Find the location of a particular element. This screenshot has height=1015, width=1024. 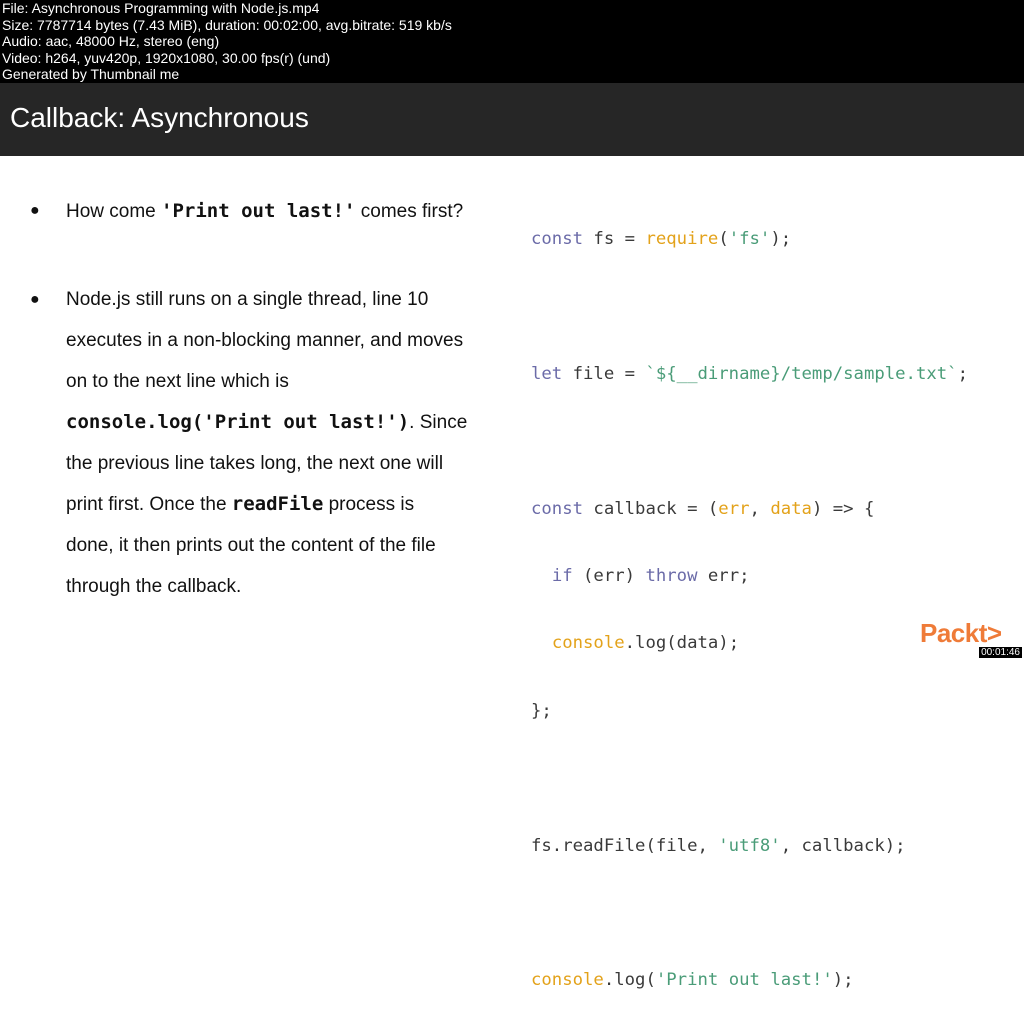

code-line: console.log(data); is located at coordinates (749, 643).